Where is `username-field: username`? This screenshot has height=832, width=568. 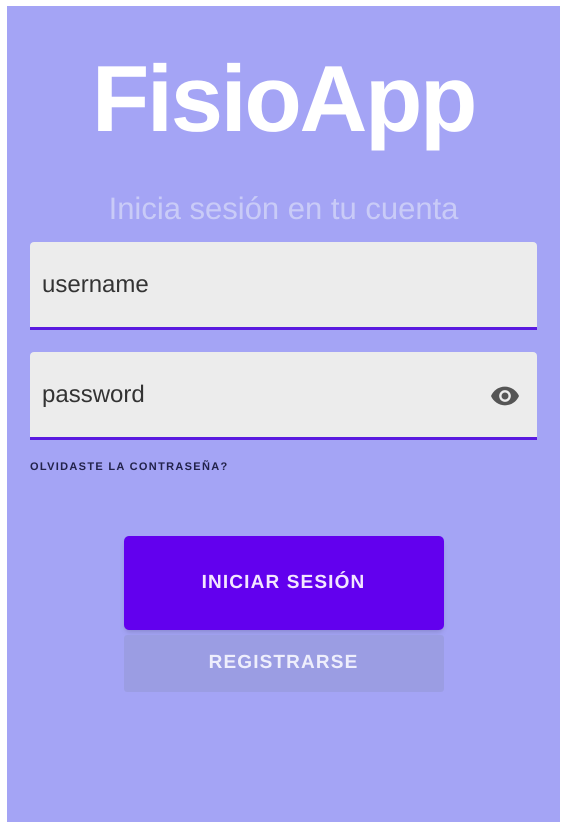 username-field: username is located at coordinates (283, 286).